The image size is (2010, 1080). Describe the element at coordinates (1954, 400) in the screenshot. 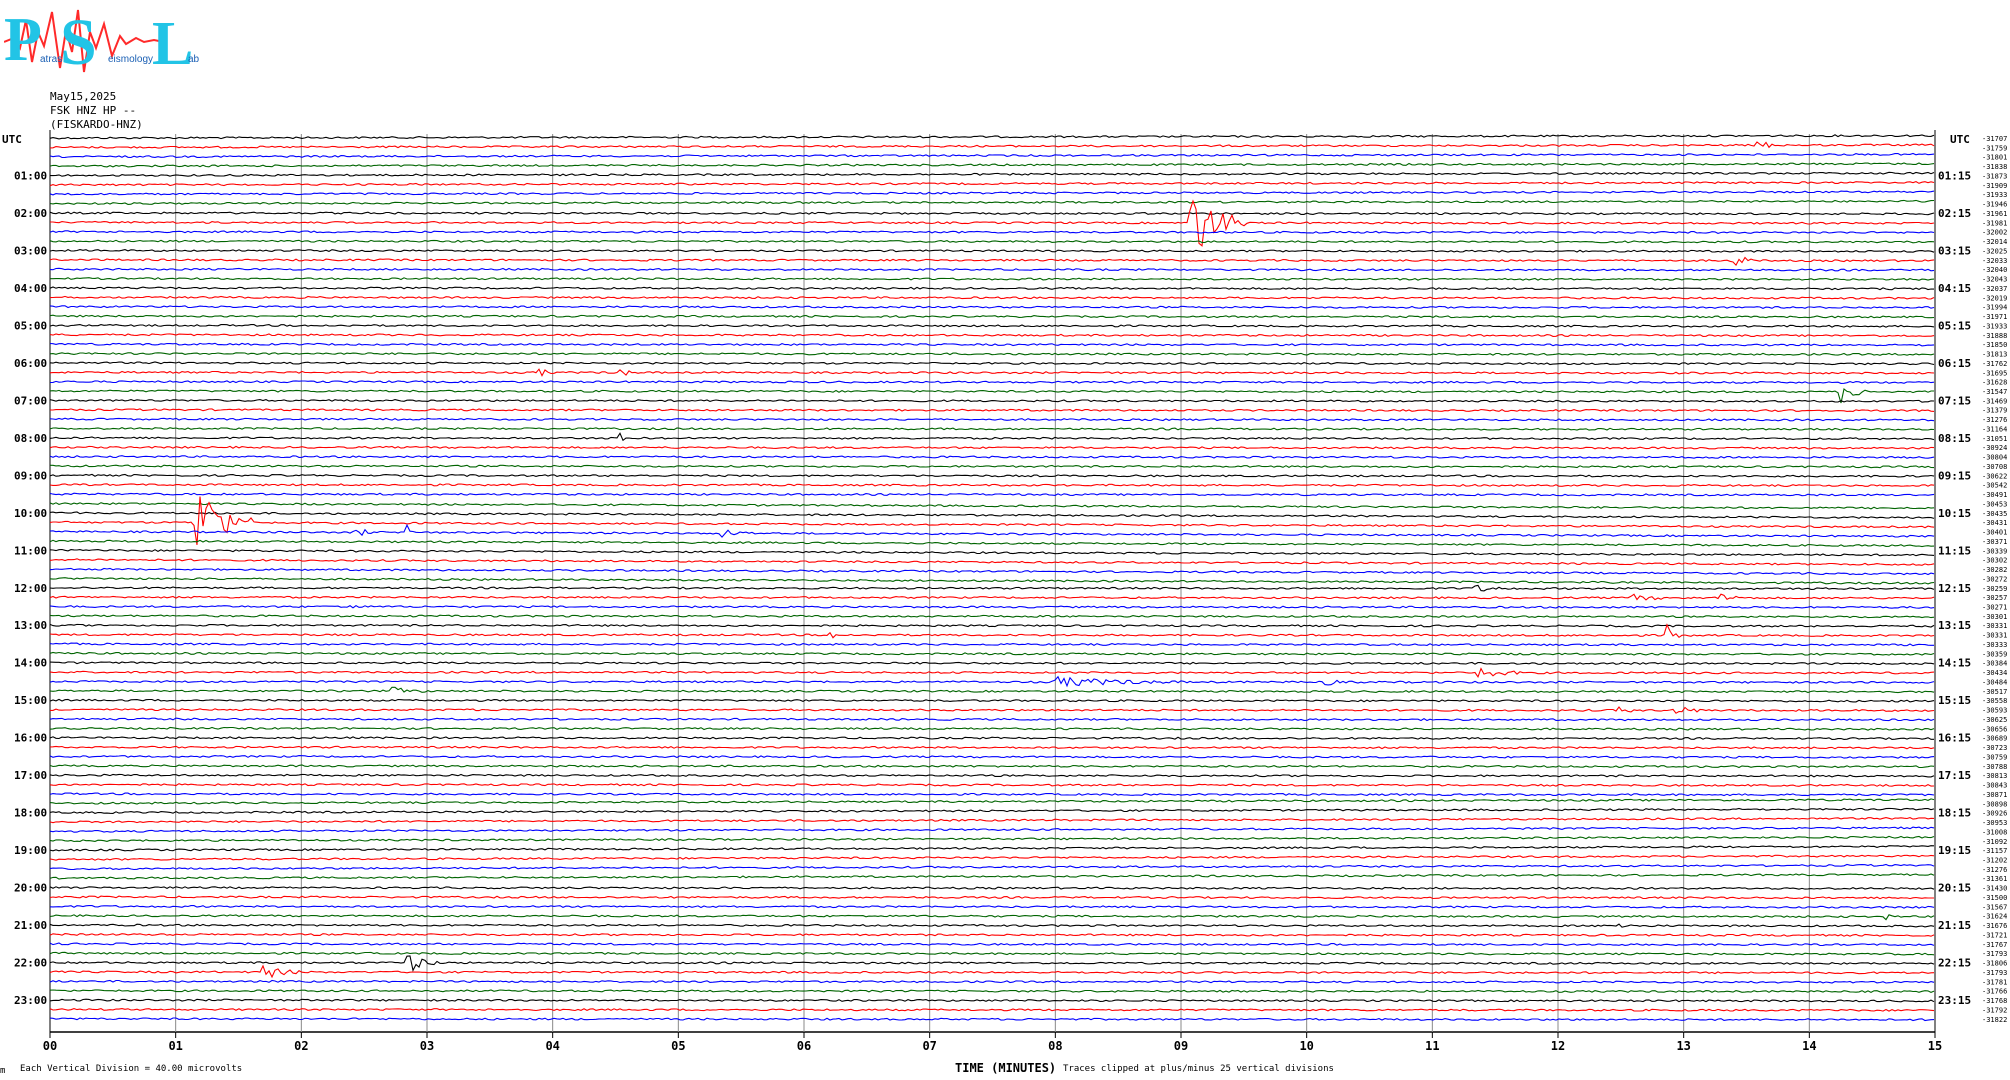

I see `right-hour-label: 07:15` at that location.